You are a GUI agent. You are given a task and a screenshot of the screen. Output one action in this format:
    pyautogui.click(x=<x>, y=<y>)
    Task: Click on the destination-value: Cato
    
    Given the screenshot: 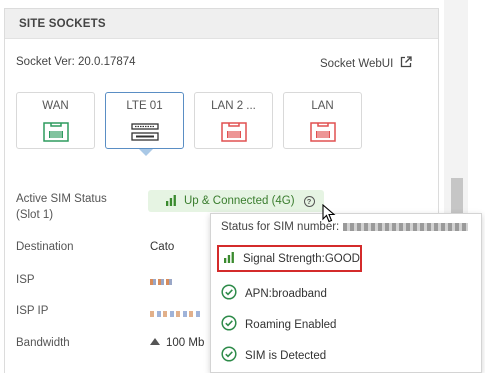 What is the action you would take?
    pyautogui.click(x=162, y=247)
    